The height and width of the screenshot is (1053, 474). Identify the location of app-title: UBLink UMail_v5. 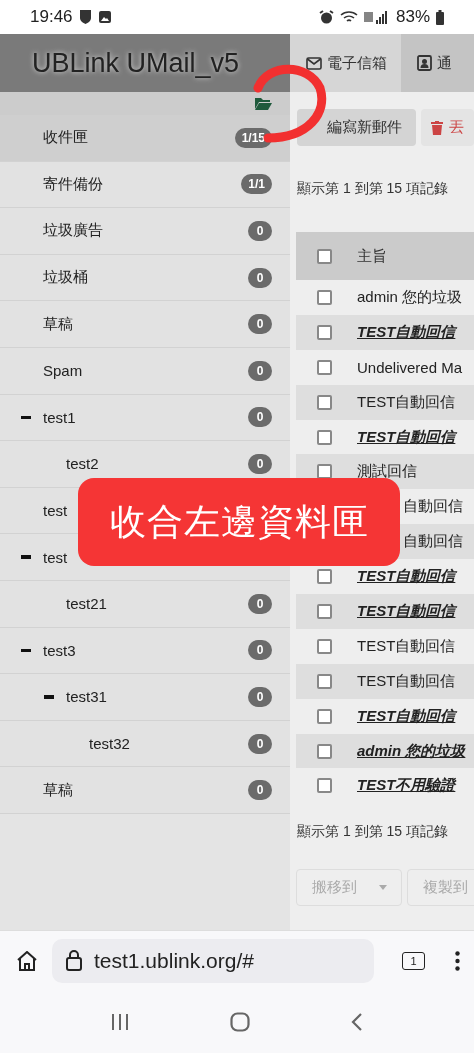
(136, 63).